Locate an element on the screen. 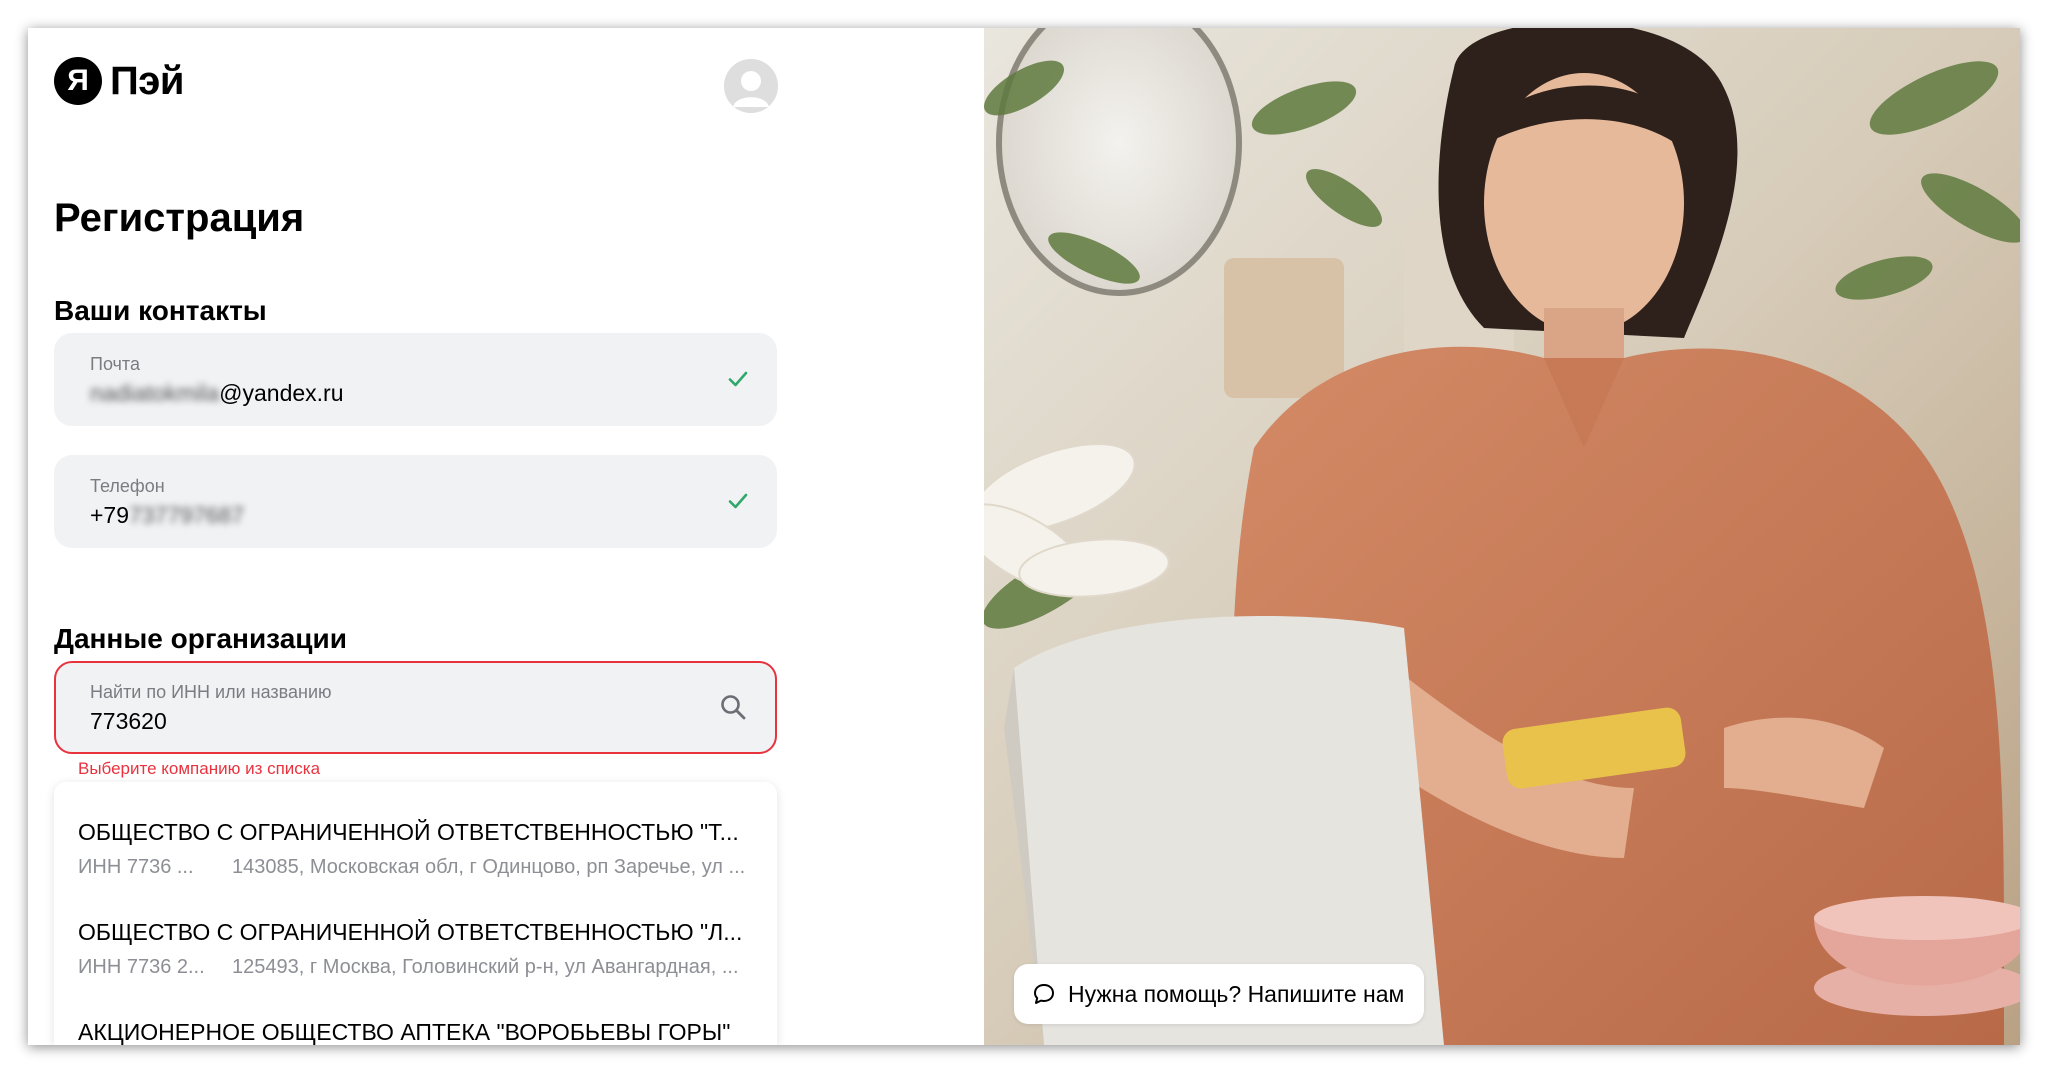 The image size is (2048, 1074). contacts-heading: Ваши контакты is located at coordinates (160, 310).